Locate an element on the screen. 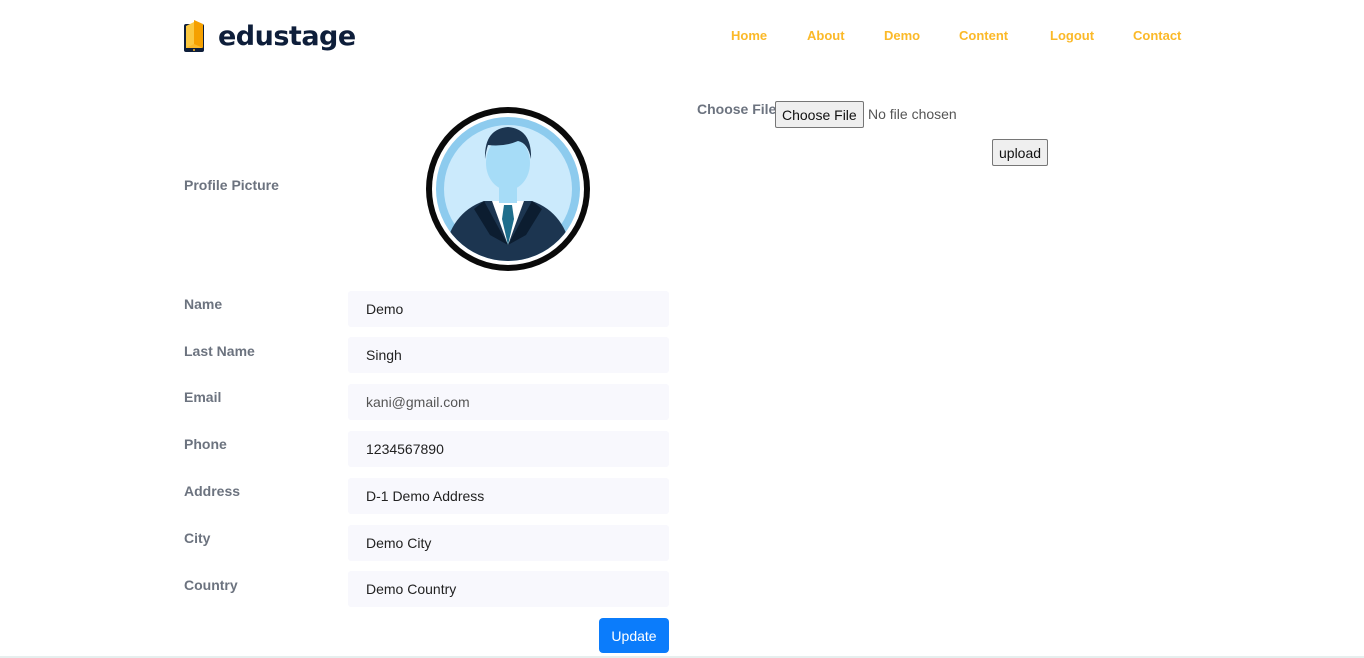  nav-about: About is located at coordinates (826, 35).